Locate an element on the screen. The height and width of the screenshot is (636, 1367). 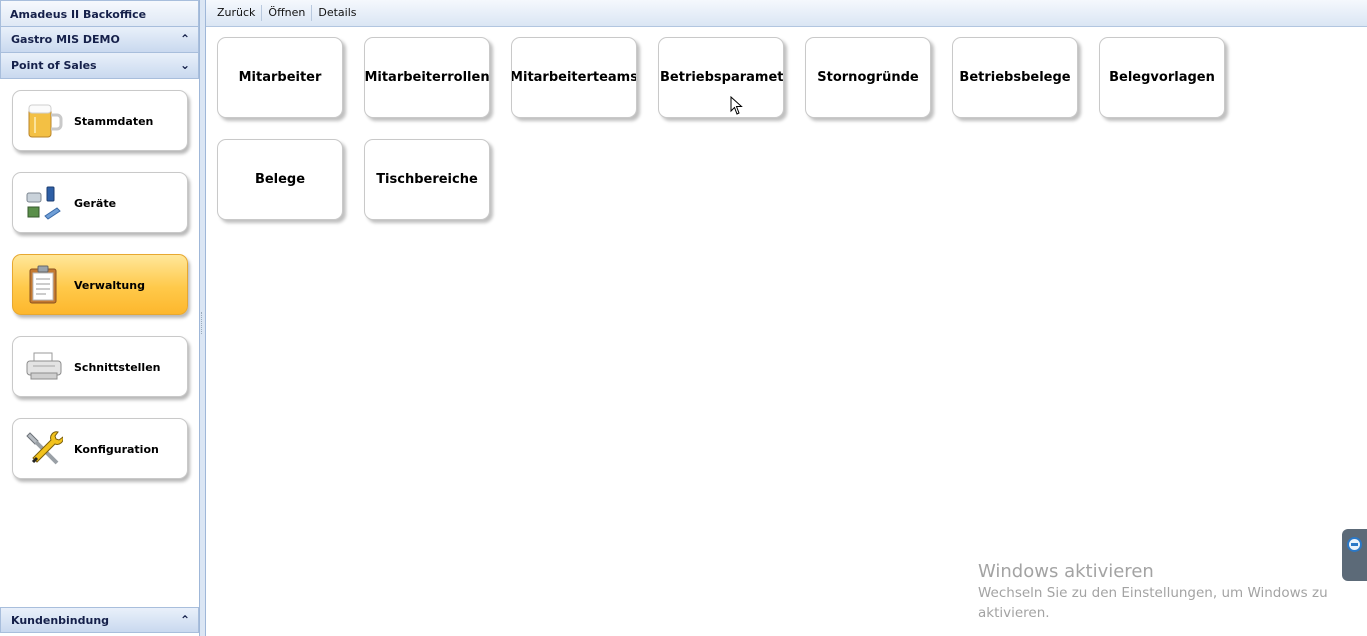
sidebar-item-label: Stammdaten is located at coordinates (114, 121).